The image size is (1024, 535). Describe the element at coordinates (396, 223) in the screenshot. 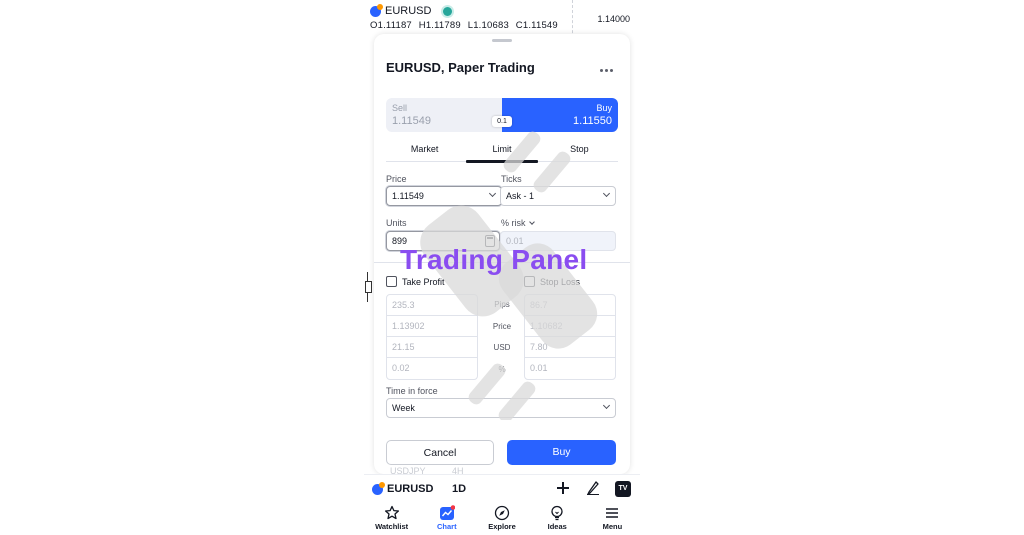

I see `units-label: Units` at that location.